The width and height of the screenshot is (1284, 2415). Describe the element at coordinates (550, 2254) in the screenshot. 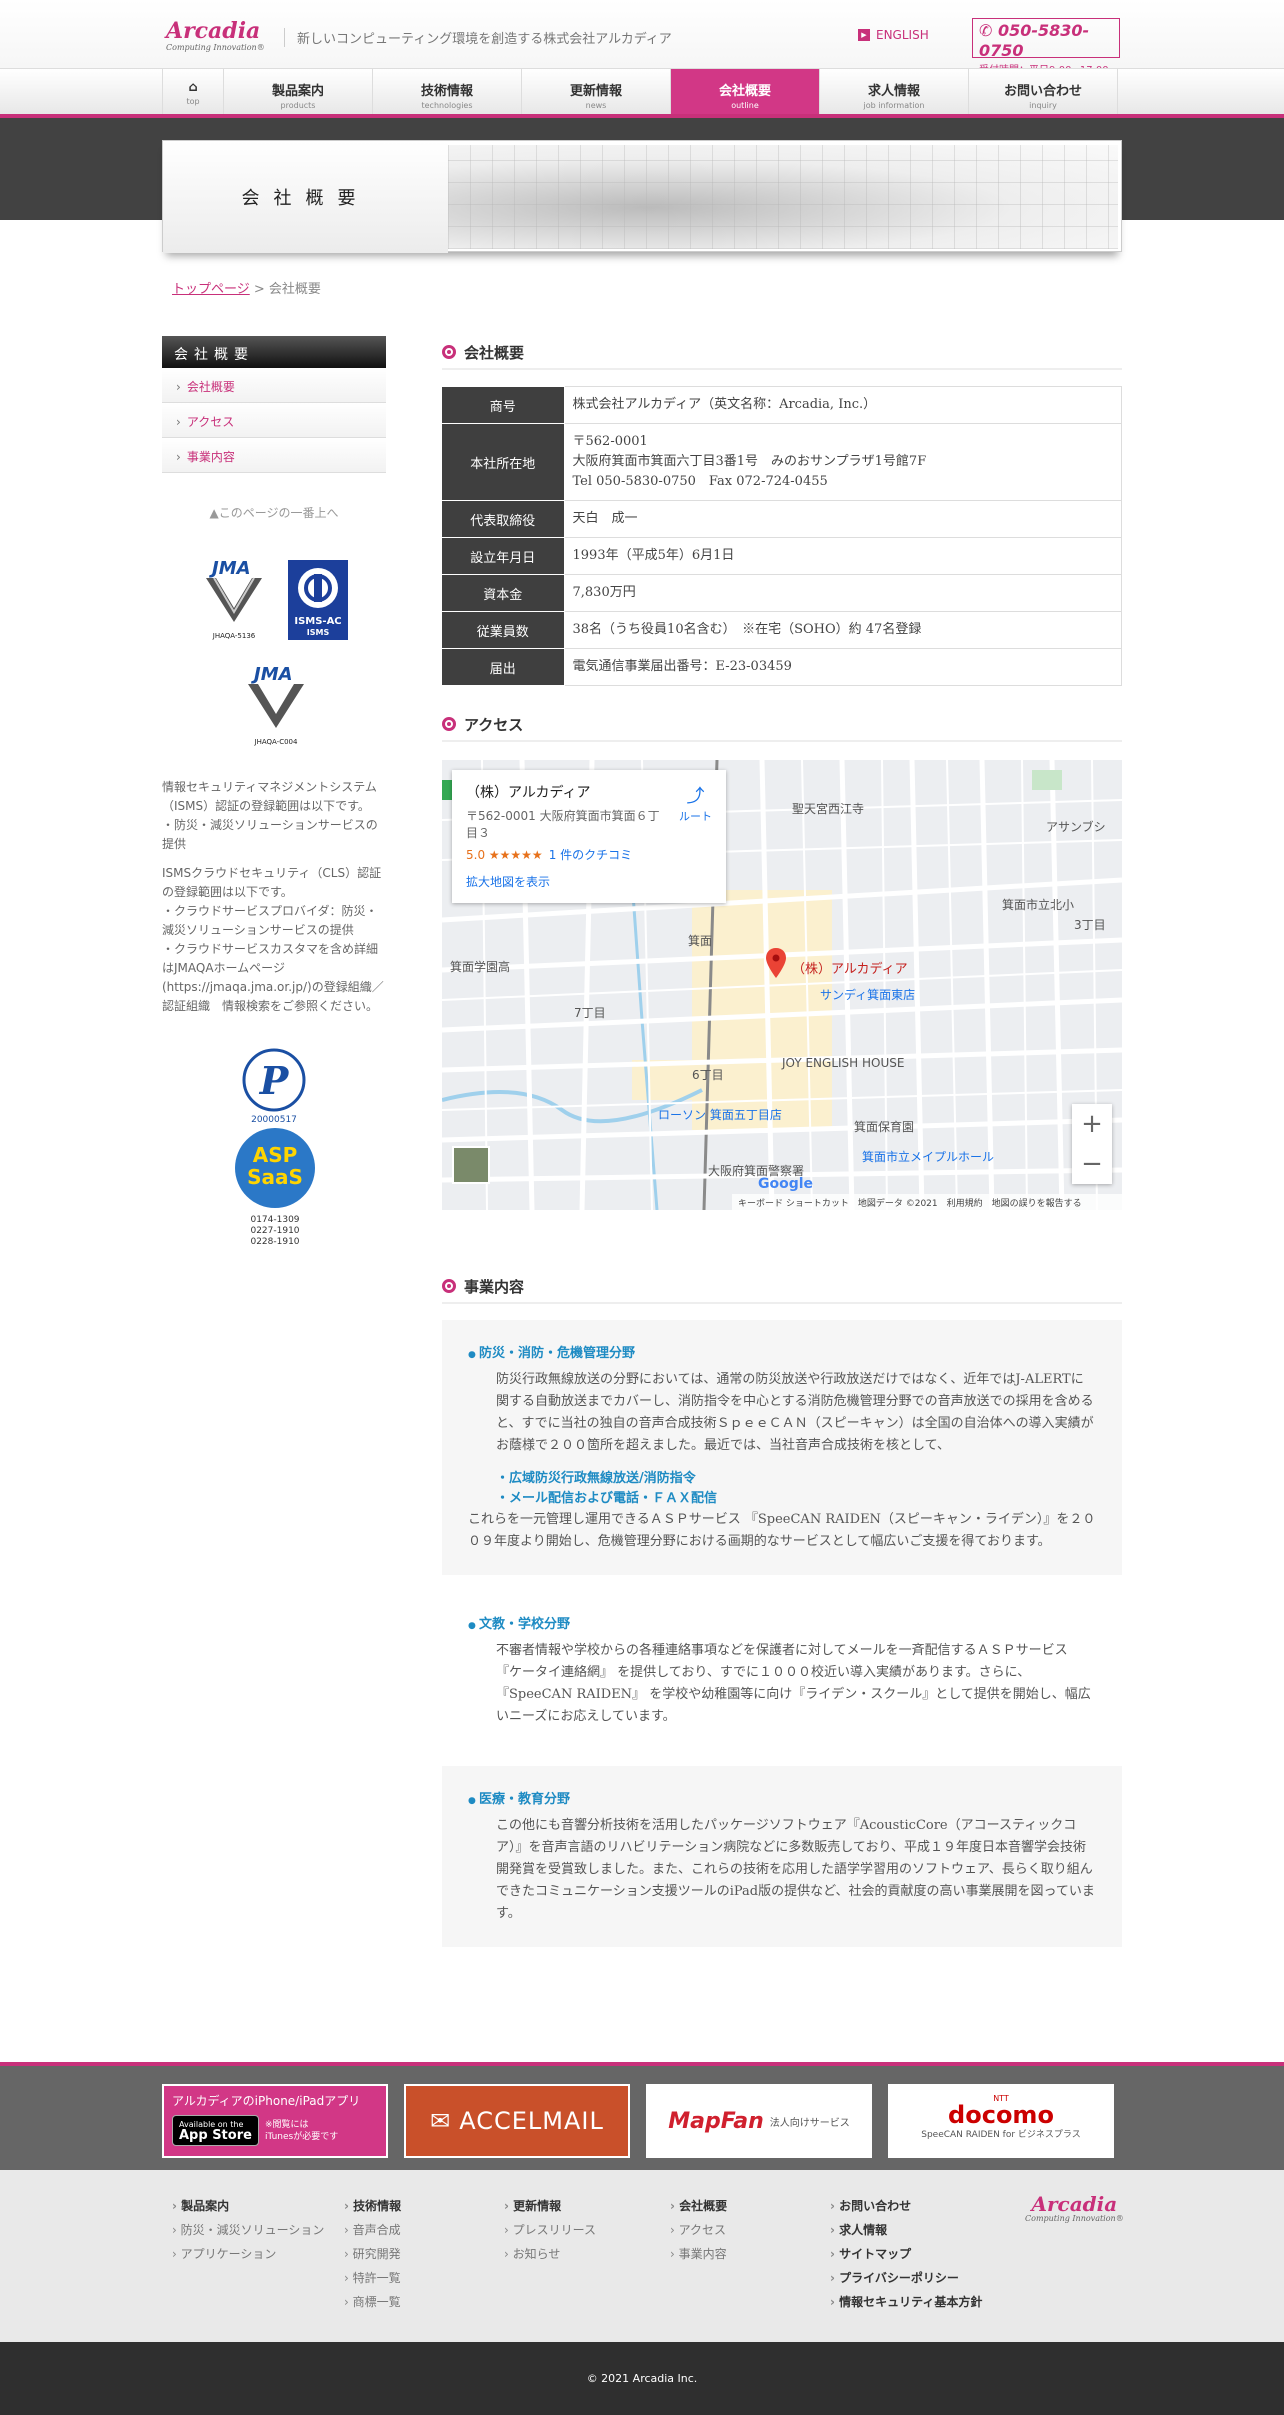

I see `footer-link: お知らせ` at that location.